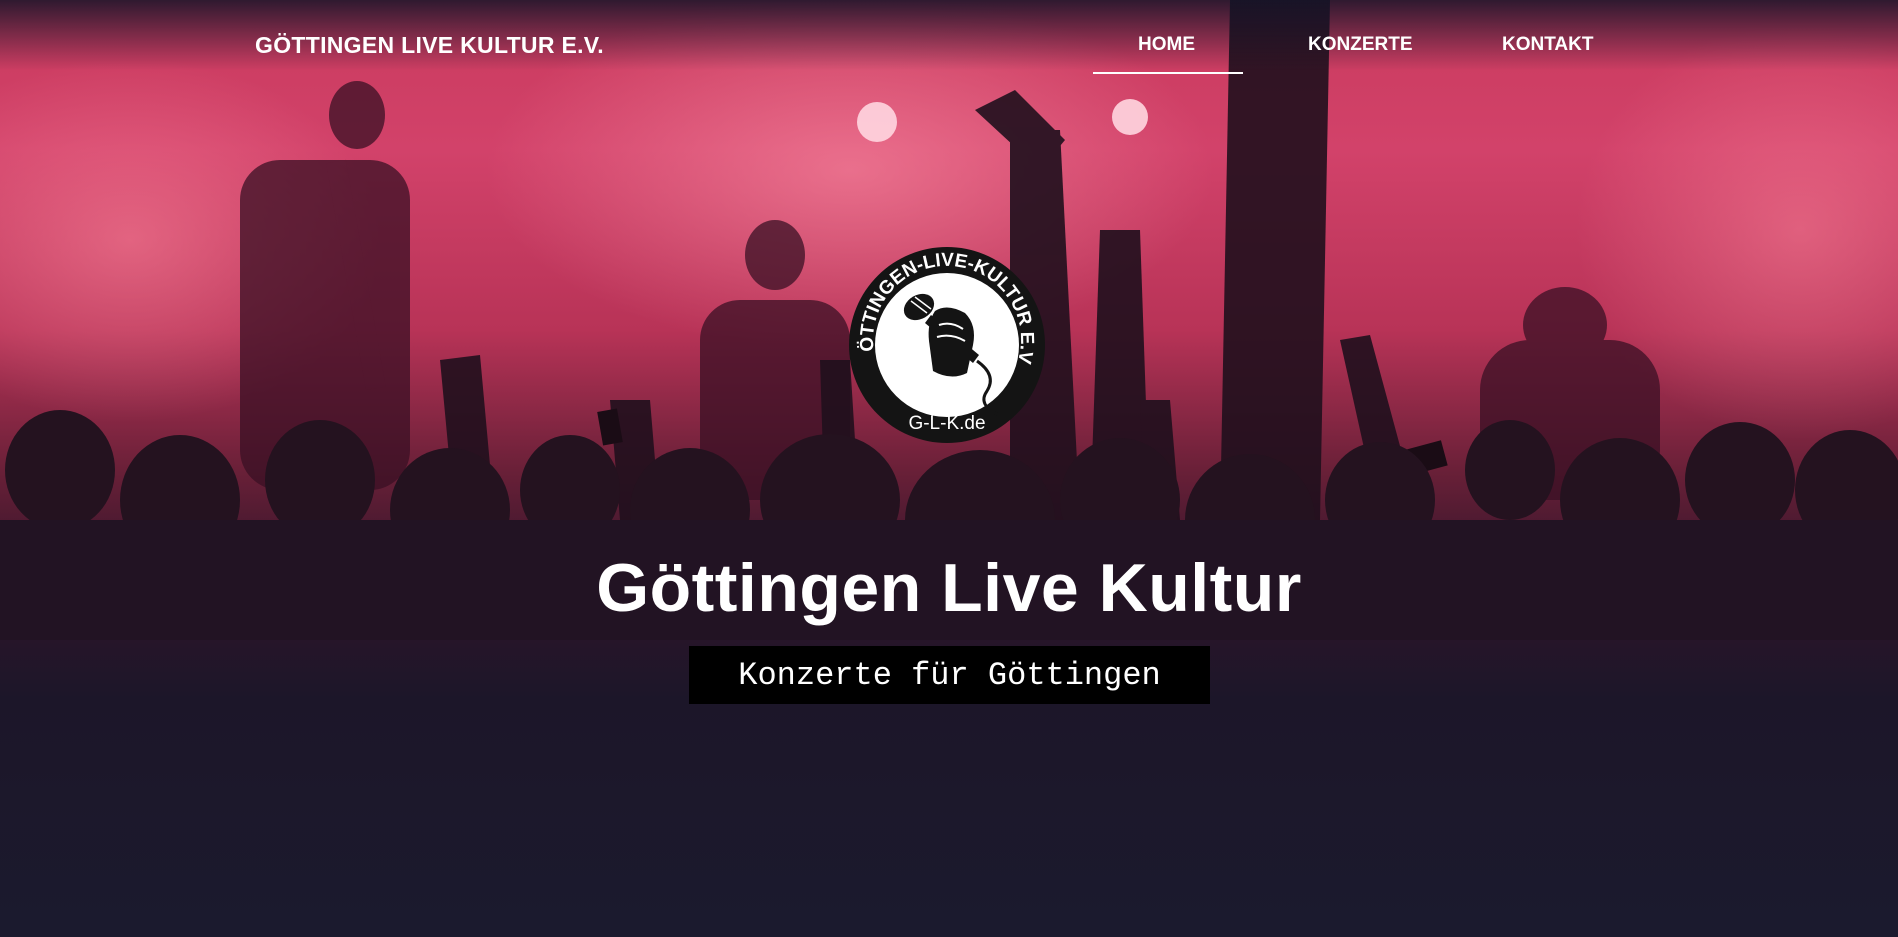  What do you see at coordinates (1360, 45) in the screenshot?
I see `nav-konzerte-link: KONZERTE` at bounding box center [1360, 45].